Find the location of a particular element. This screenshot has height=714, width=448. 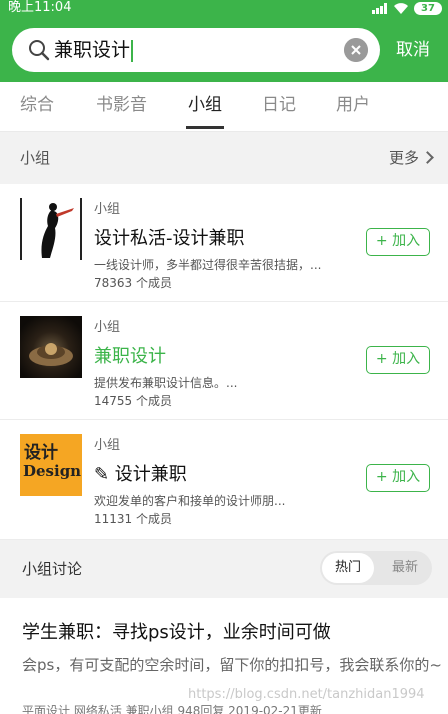

tab-users: 用户 is located at coordinates (353, 105).